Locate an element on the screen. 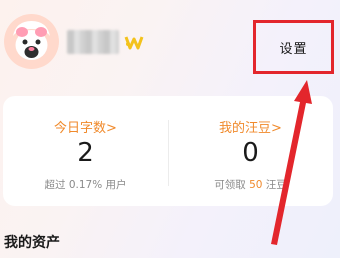  today-words-value: 2 is located at coordinates (85, 153).